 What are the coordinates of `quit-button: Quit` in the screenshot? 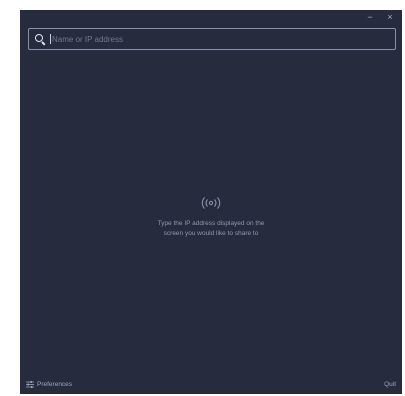 It's located at (390, 384).